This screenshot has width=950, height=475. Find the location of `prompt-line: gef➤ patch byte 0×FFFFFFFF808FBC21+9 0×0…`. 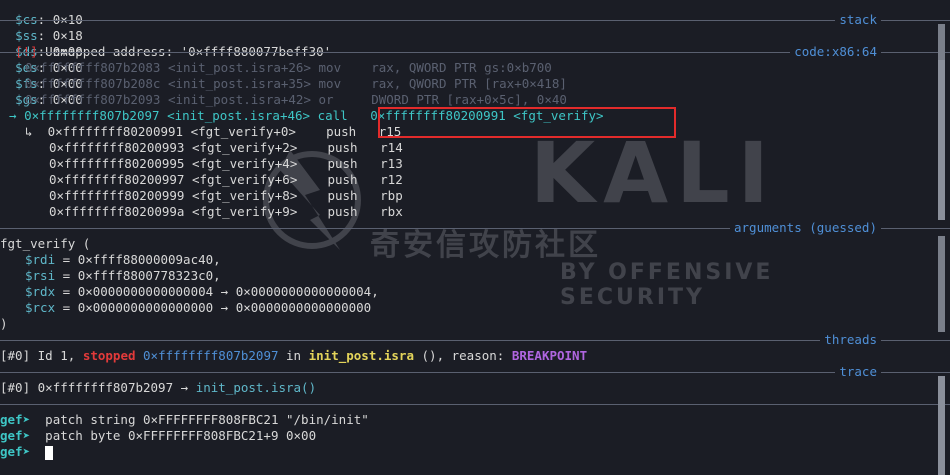

prompt-line: gef➤ patch byte 0×FFFFFFFF808FBC21+9 0×0… is located at coordinates (158, 436).